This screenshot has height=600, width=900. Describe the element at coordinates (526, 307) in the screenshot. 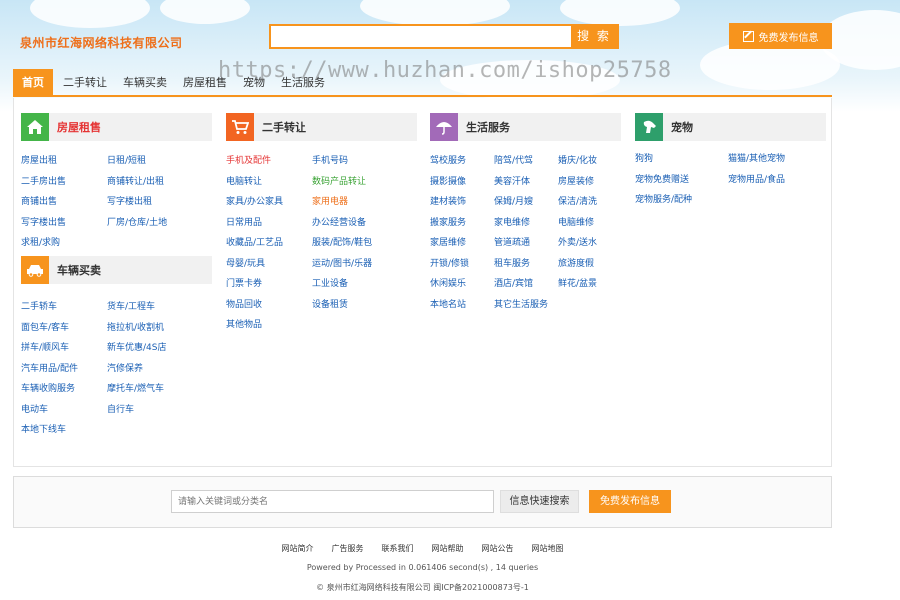

I see `category-link: 其它生活服务` at that location.